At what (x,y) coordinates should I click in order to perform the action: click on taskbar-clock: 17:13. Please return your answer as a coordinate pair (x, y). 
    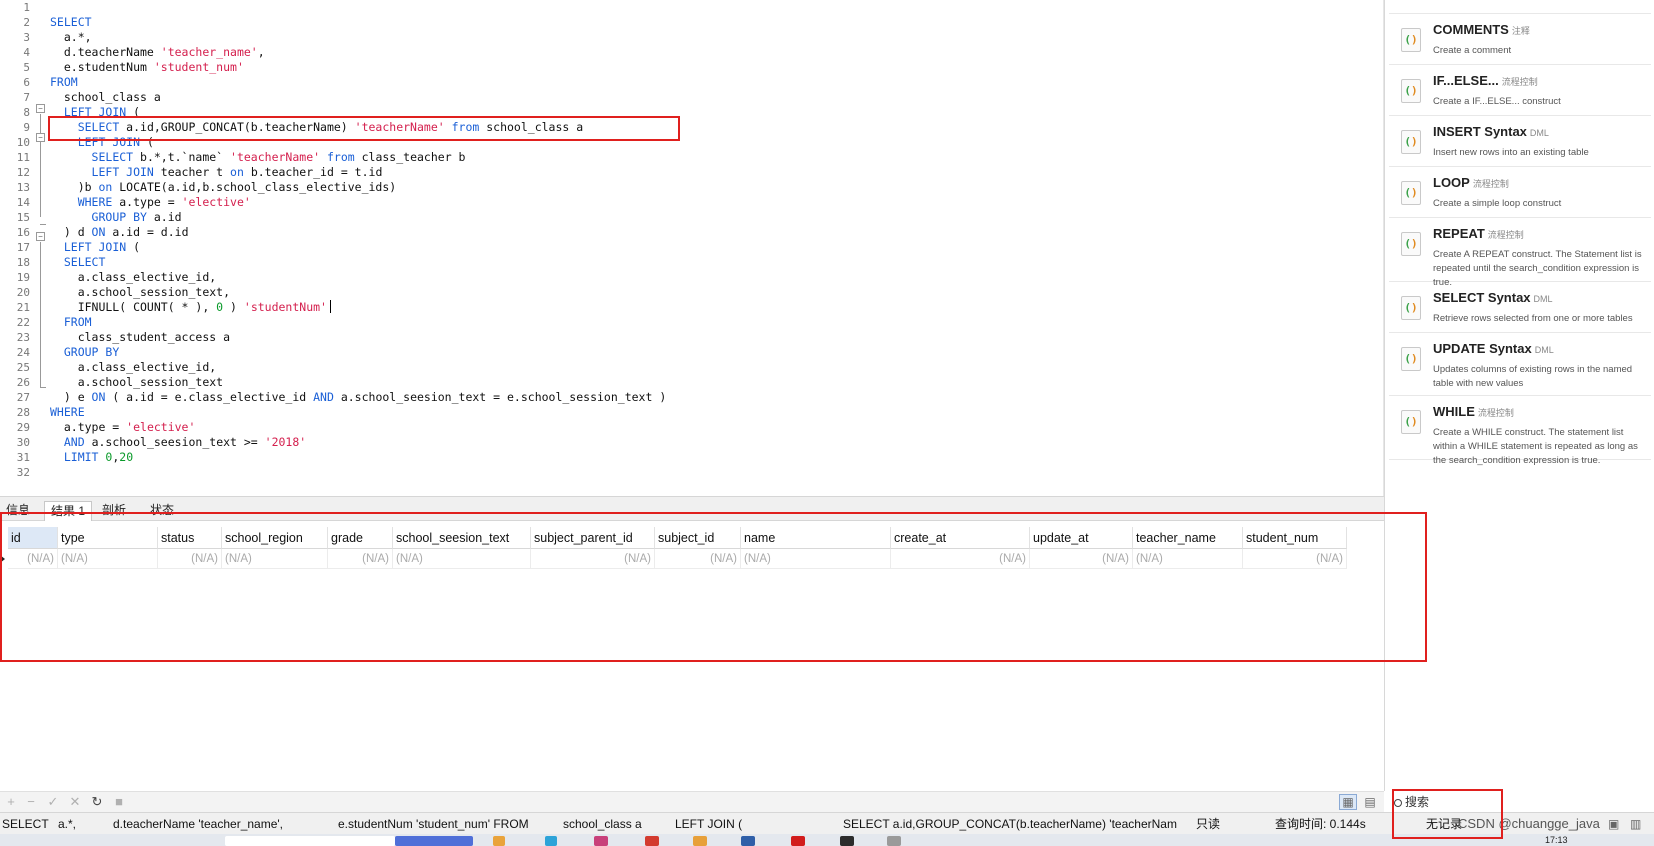
    Looking at the image, I should click on (1556, 840).